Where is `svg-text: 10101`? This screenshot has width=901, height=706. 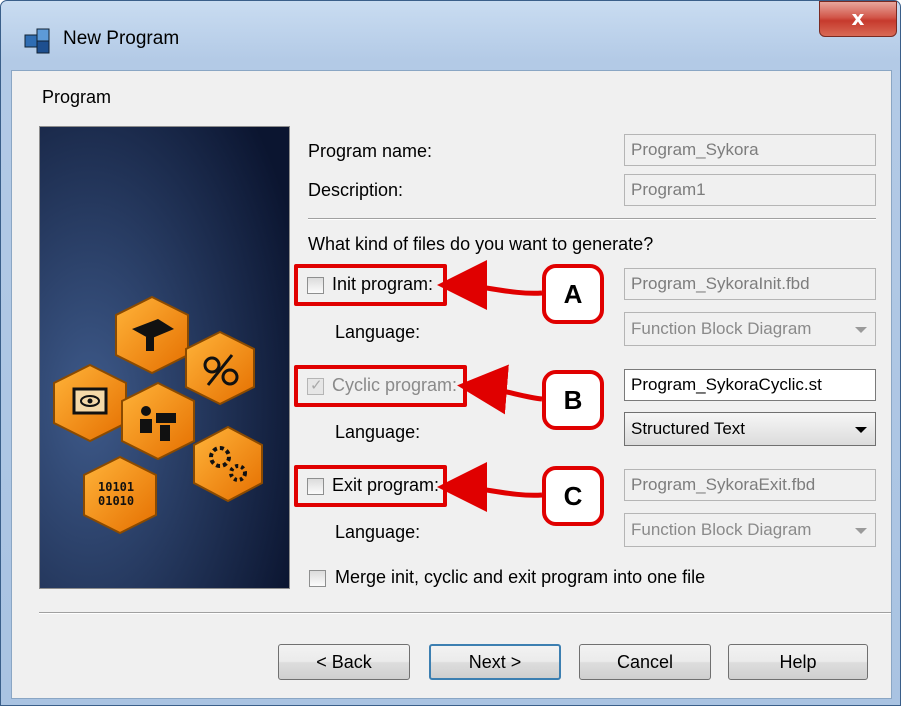
svg-text: 10101 is located at coordinates (116, 487).